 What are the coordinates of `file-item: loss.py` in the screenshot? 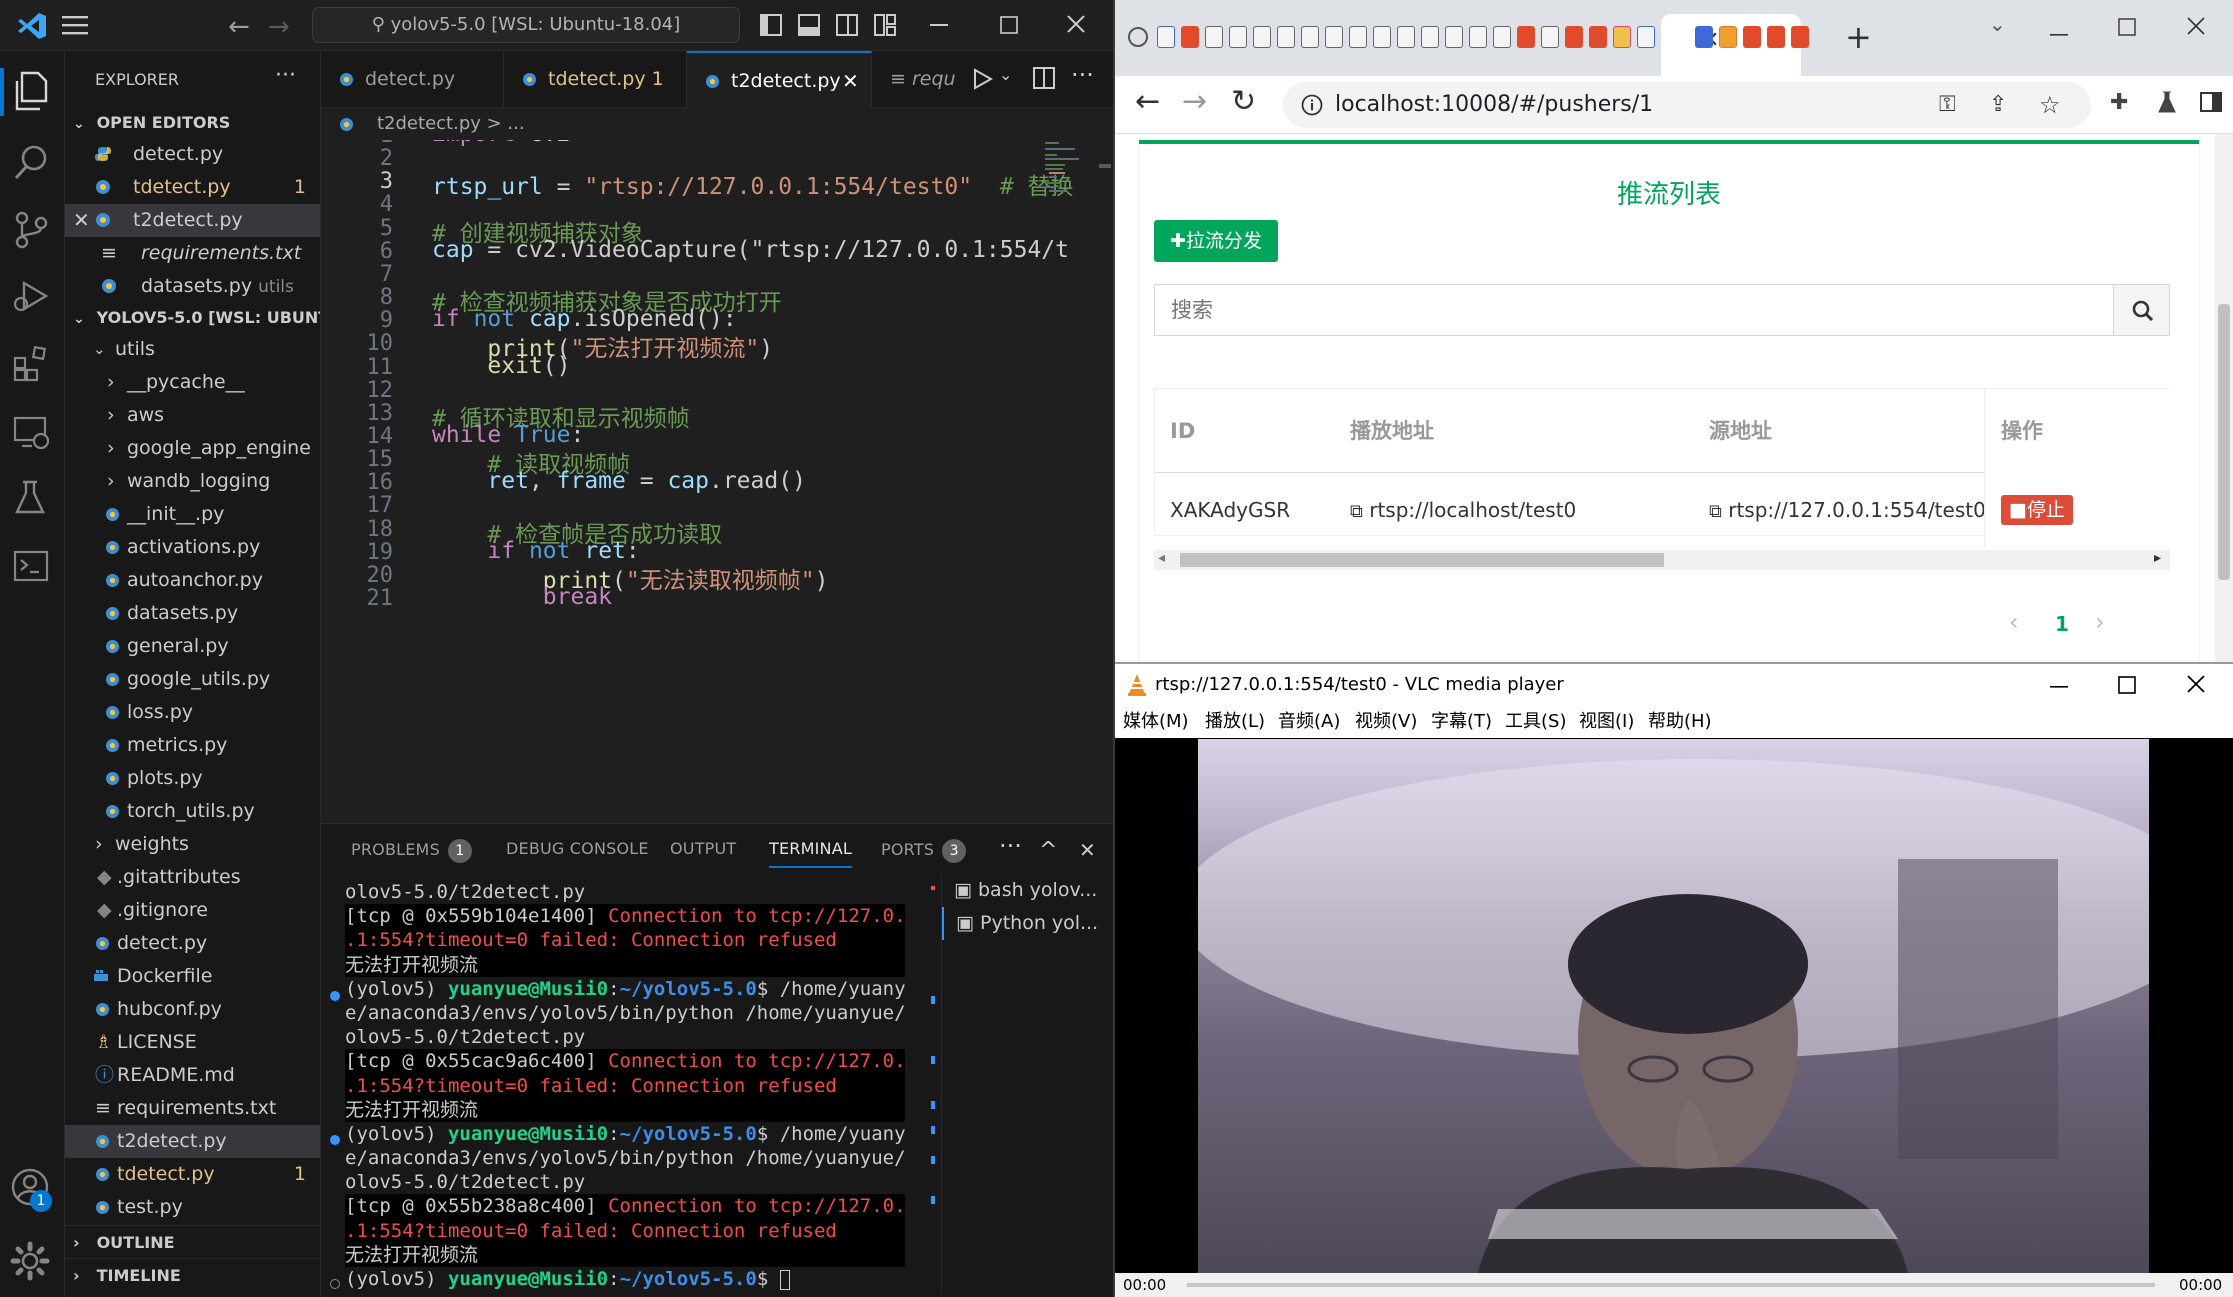 It's located at (192, 712).